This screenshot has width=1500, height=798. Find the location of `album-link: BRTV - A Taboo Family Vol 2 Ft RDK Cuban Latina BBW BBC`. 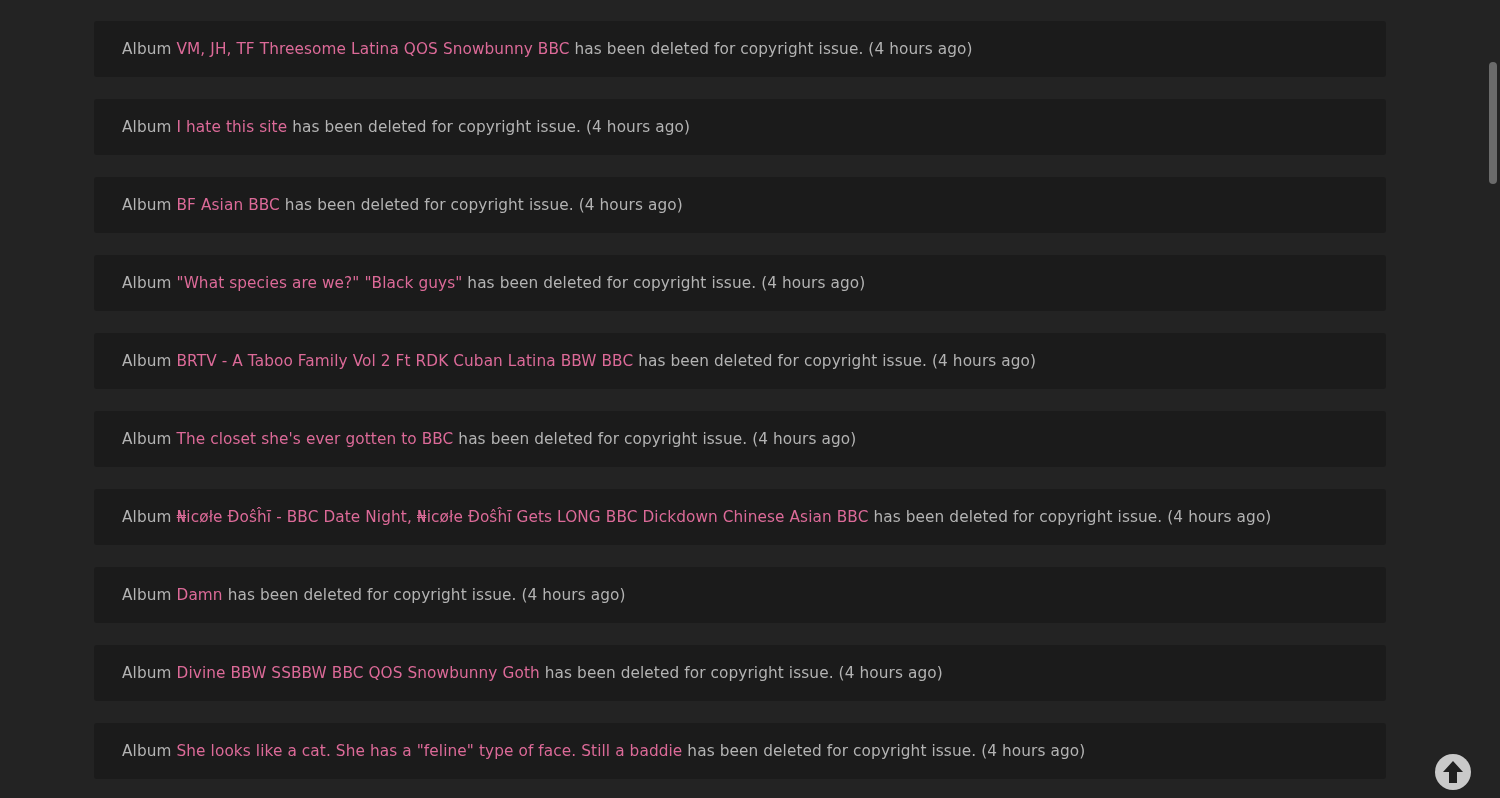

album-link: BRTV - A Taboo Family Vol 2 Ft RDK Cuban Latina BBW BBC is located at coordinates (405, 361).